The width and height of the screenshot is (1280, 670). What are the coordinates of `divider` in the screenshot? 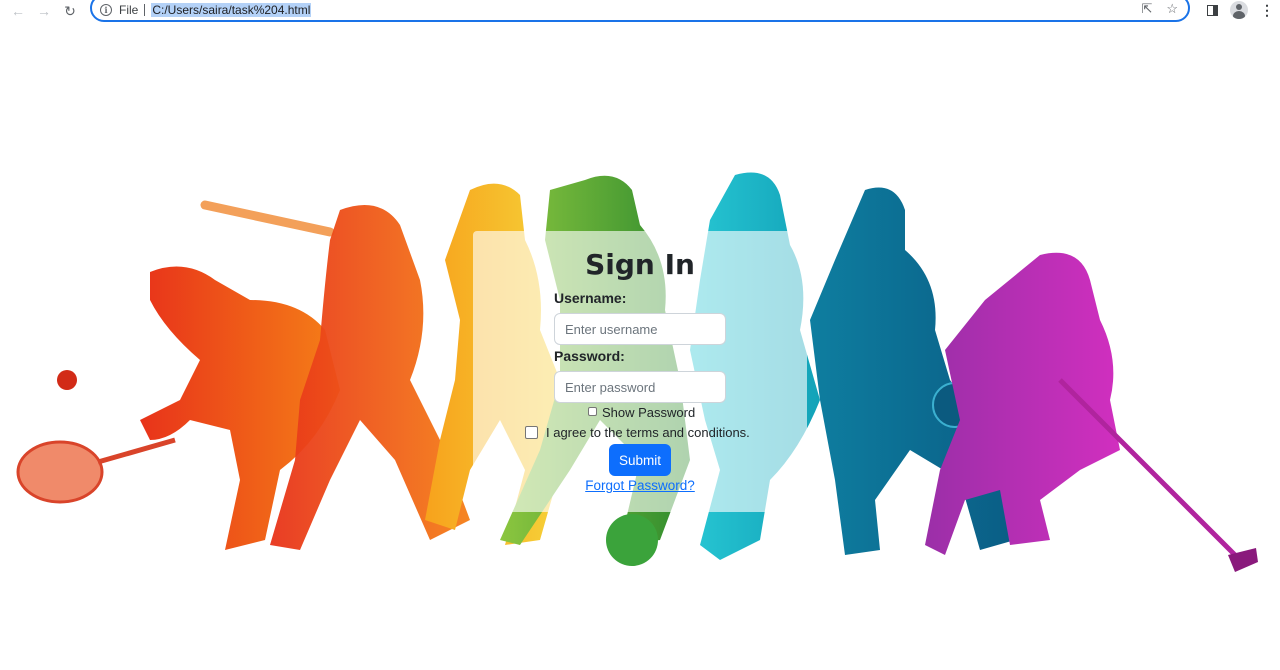 It's located at (145, 10).